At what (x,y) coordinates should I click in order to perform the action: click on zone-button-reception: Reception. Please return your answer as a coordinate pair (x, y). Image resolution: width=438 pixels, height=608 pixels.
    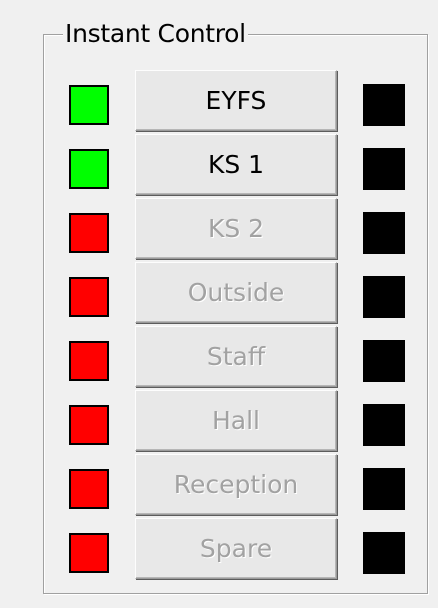
    Looking at the image, I should click on (236, 484).